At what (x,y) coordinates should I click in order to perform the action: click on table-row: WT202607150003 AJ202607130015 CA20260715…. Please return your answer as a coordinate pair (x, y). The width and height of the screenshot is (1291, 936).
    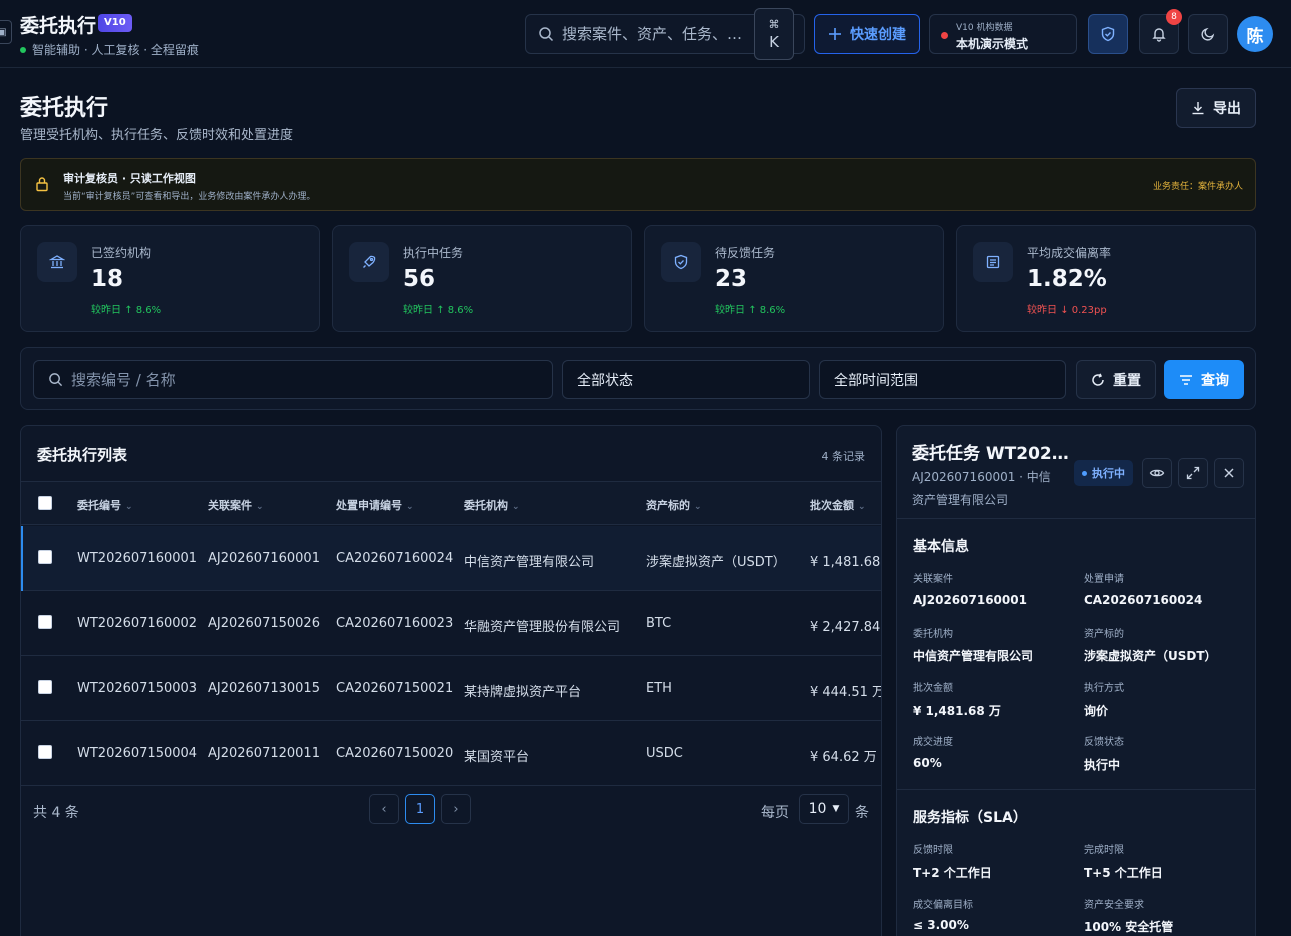
    Looking at the image, I should click on (451, 688).